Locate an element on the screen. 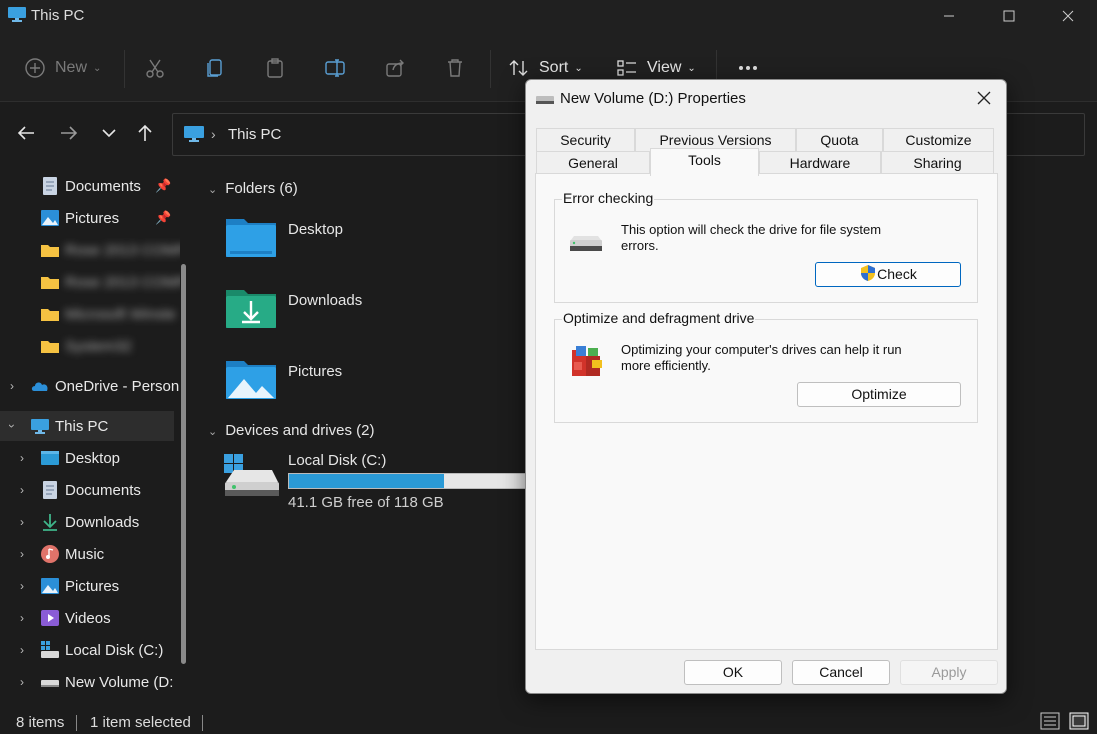 The height and width of the screenshot is (734, 1097). minimize-icon is located at coordinates (949, 16).